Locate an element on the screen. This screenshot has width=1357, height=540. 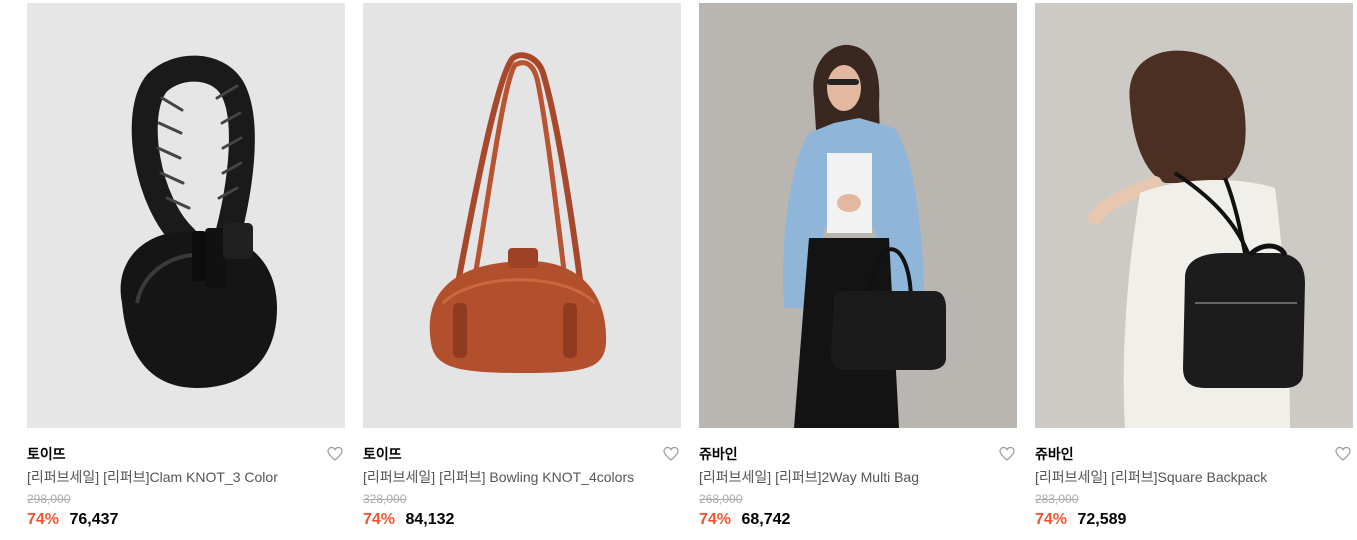
sale-price: 76,437 is located at coordinates (94, 519).